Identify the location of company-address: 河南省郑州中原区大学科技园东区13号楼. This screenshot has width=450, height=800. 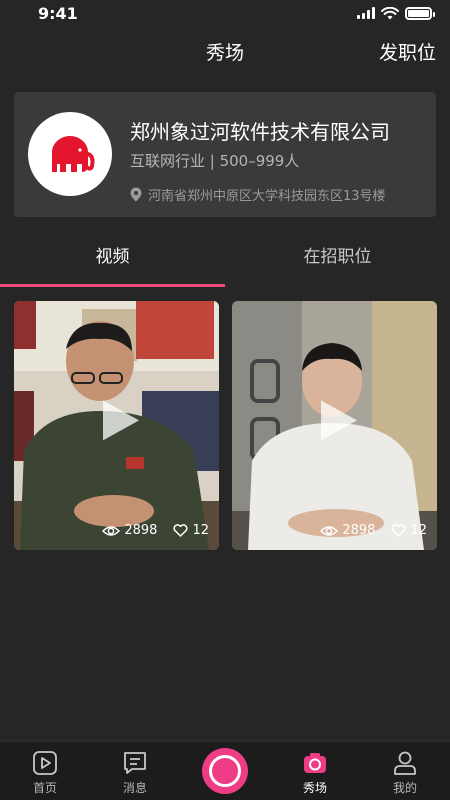
(258, 194).